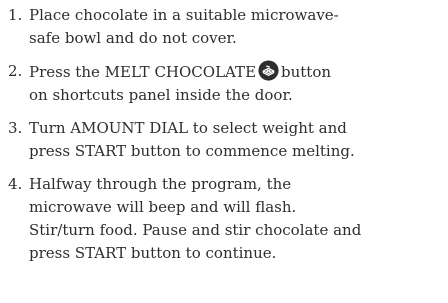 This screenshot has width=448, height=303. What do you see at coordinates (160, 184) in the screenshot?
I see `step-text-line: Halfway through the program, the` at bounding box center [160, 184].